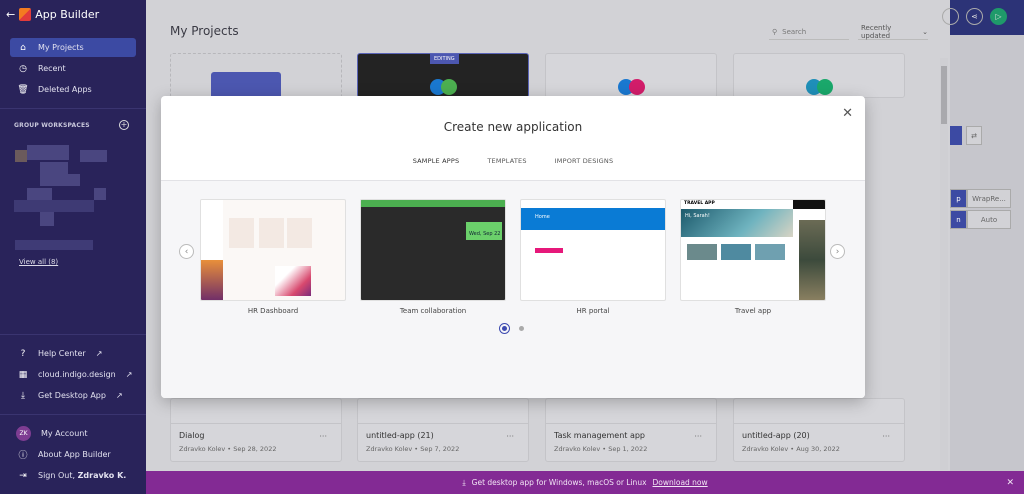  I want to click on grid-icon: ▦, so click(23, 374).